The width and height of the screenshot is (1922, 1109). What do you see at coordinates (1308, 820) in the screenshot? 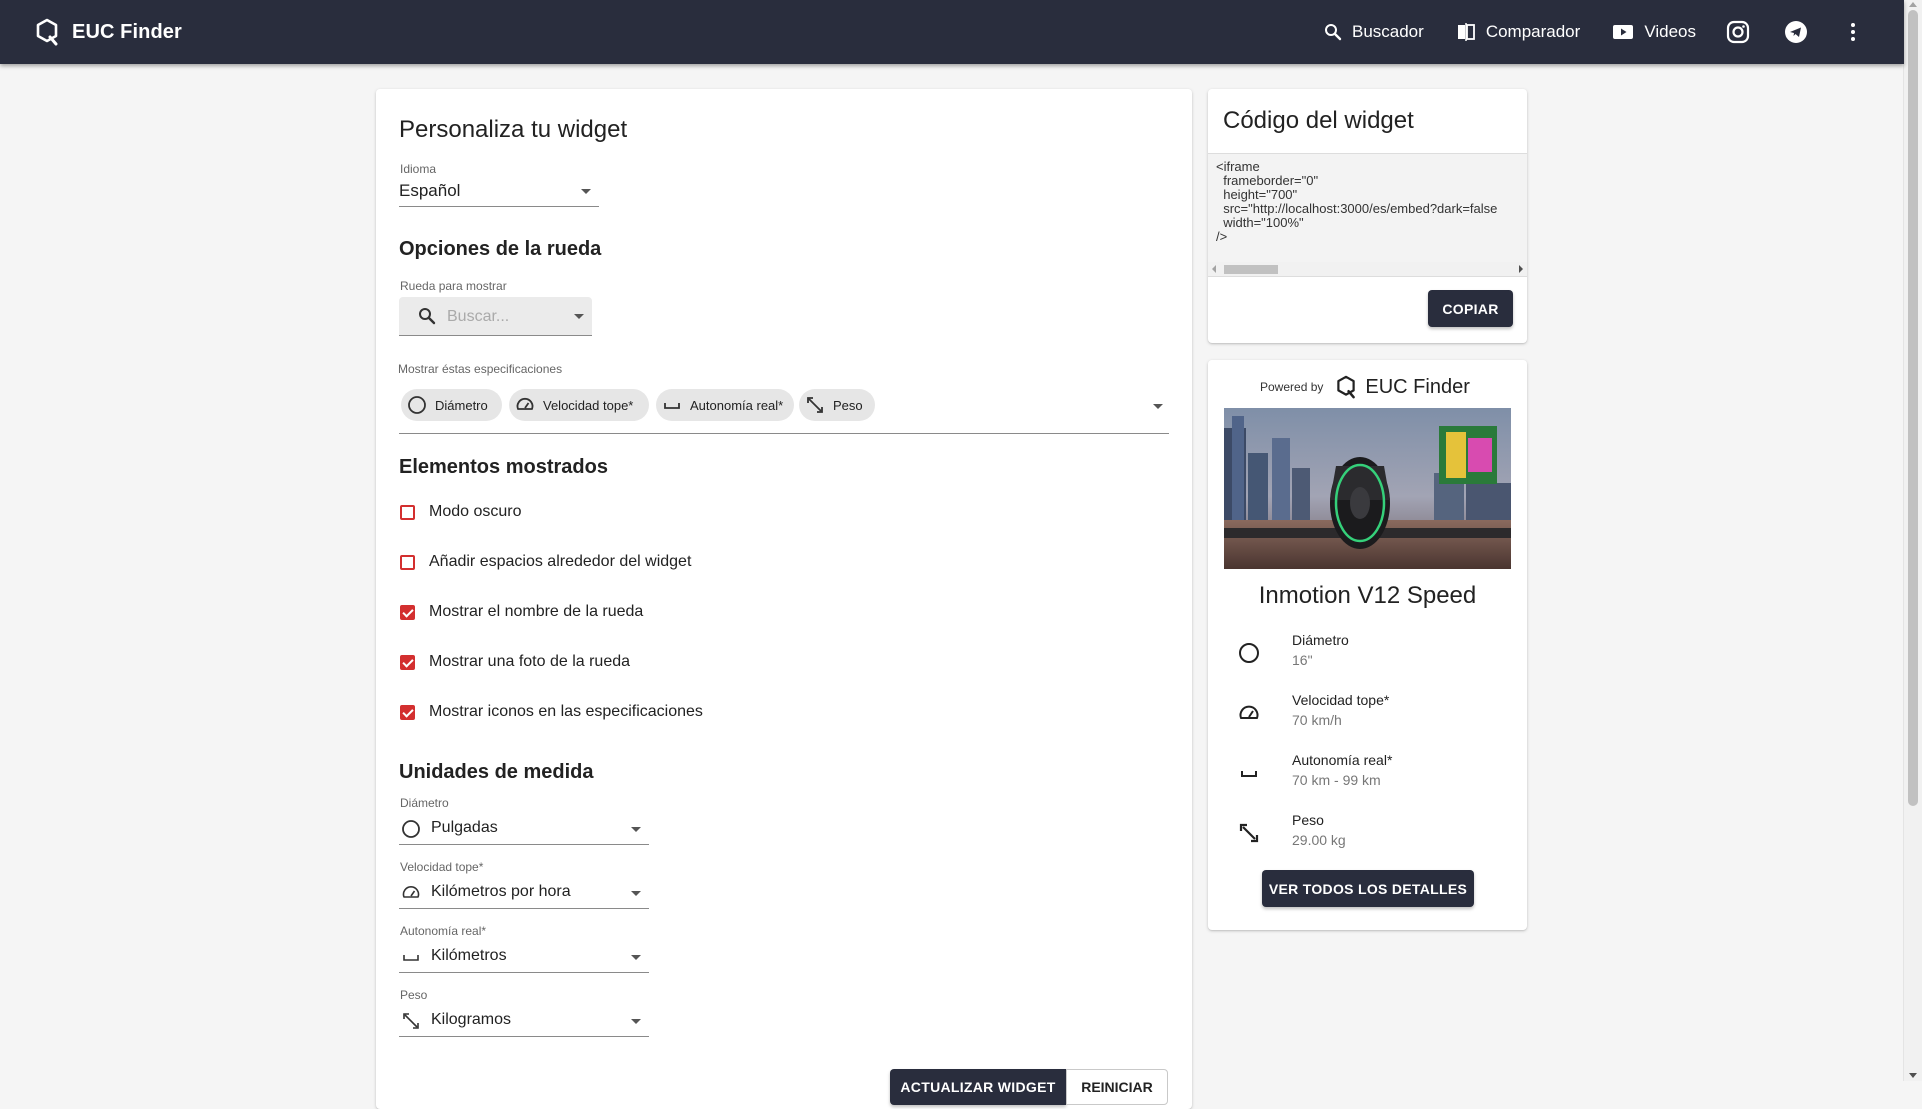
I see `spec-label: Peso` at bounding box center [1308, 820].